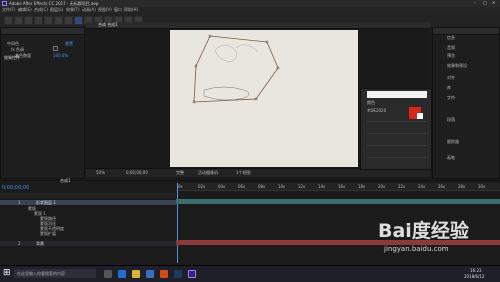  I want to click on after-effects-icon, so click(192, 274).